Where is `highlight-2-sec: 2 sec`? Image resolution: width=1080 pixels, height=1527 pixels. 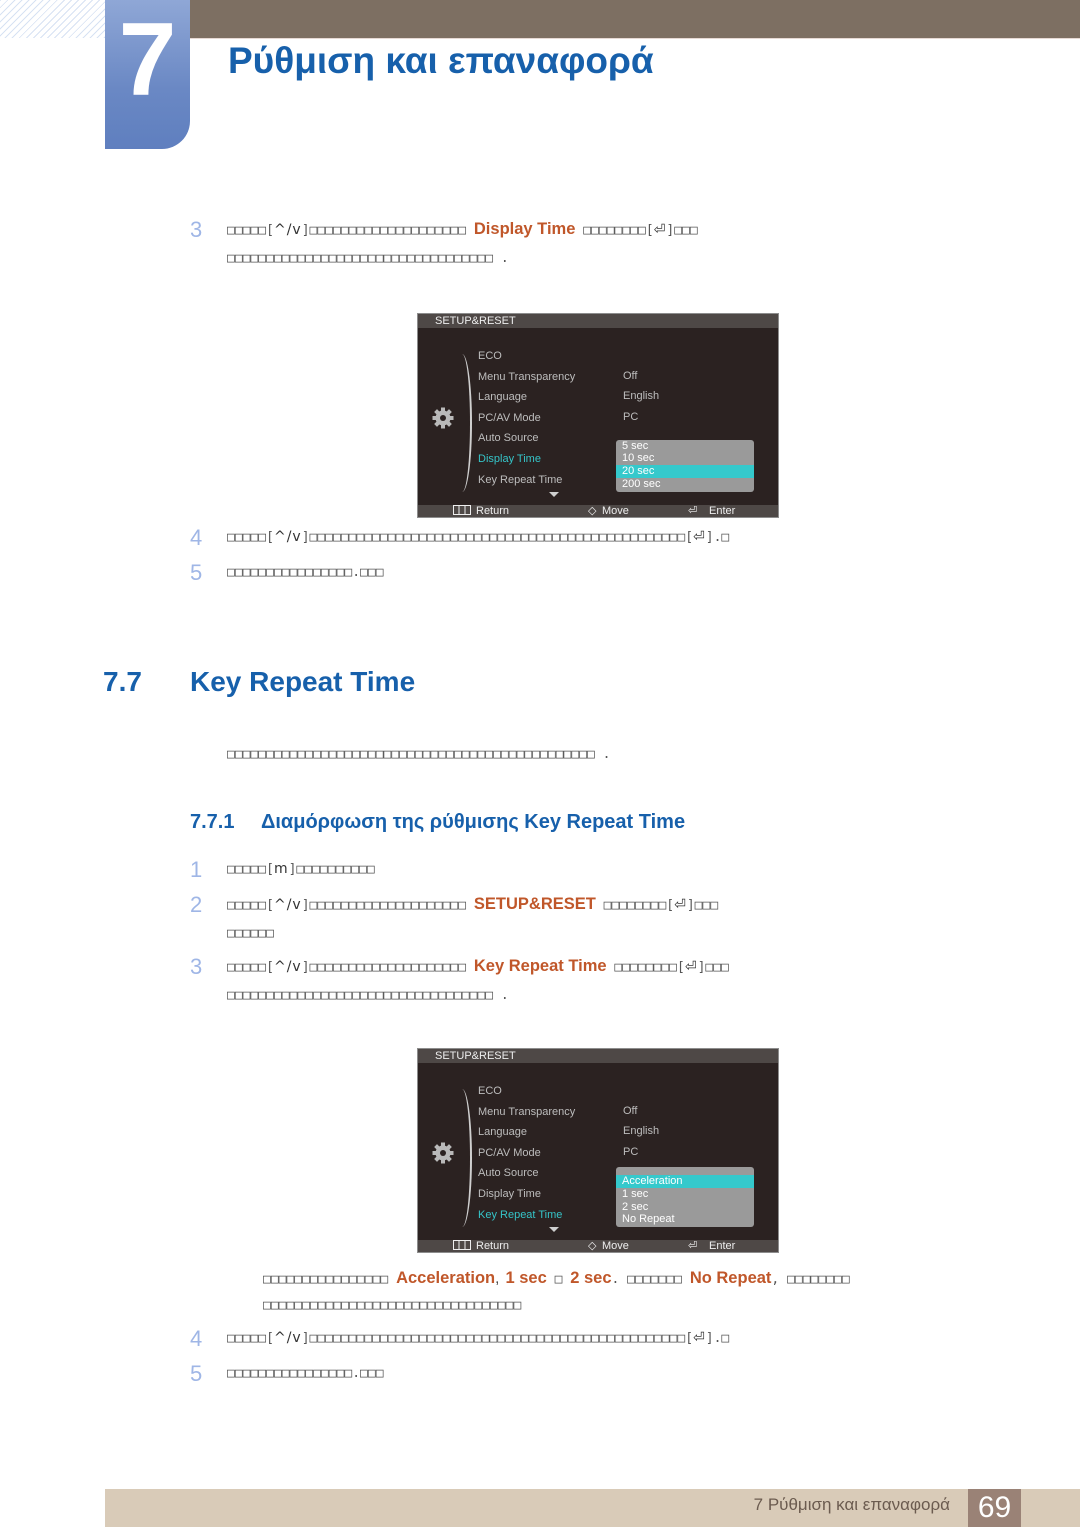 highlight-2-sec: 2 sec is located at coordinates (591, 1278).